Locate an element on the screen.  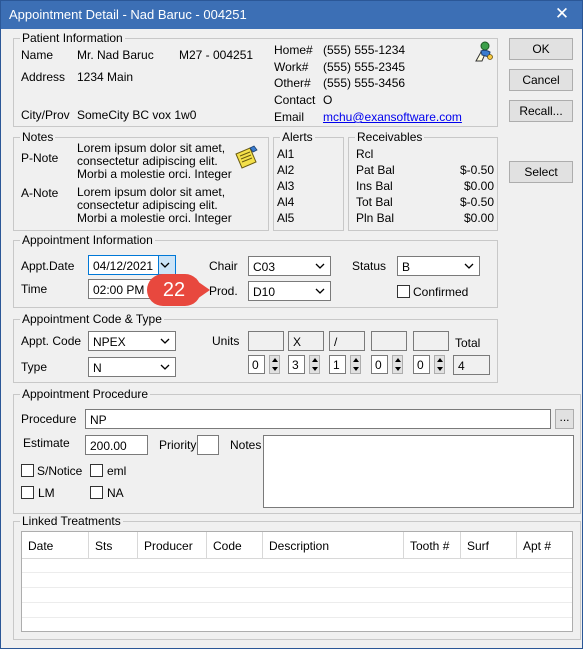
units-label: Units is located at coordinates (226, 341).